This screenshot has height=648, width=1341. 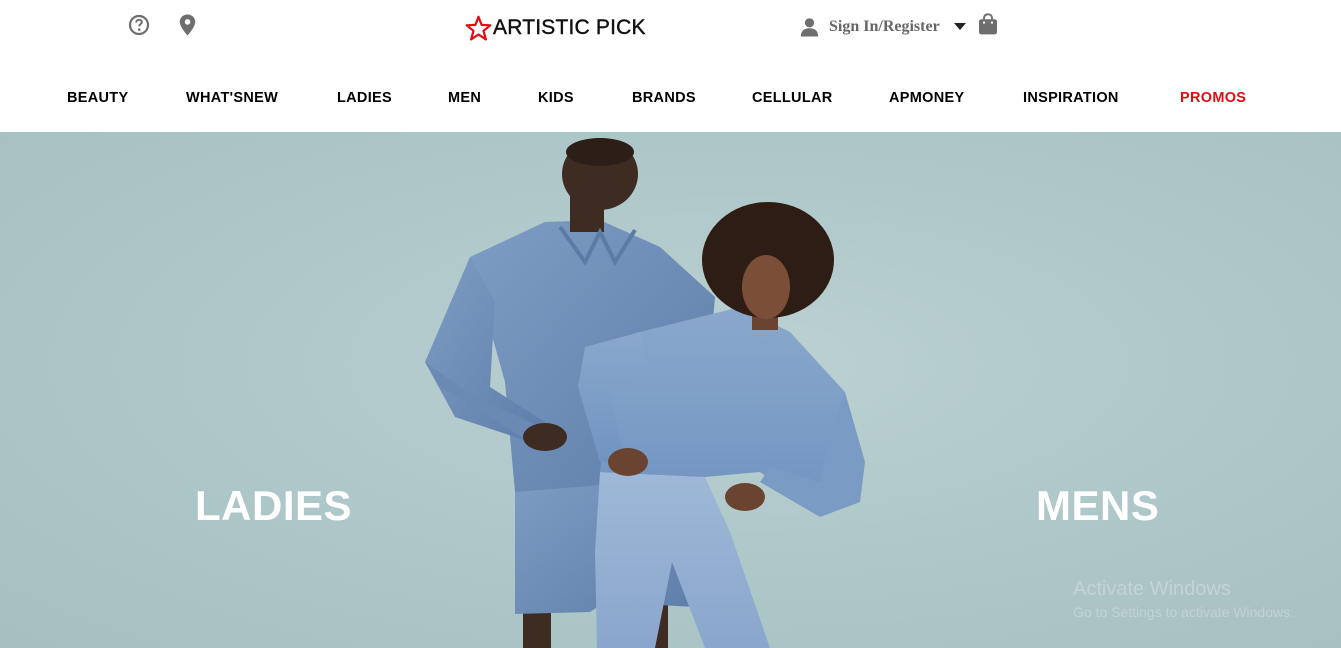 What do you see at coordinates (664, 98) in the screenshot?
I see `nav-item-brands: BRANDS` at bounding box center [664, 98].